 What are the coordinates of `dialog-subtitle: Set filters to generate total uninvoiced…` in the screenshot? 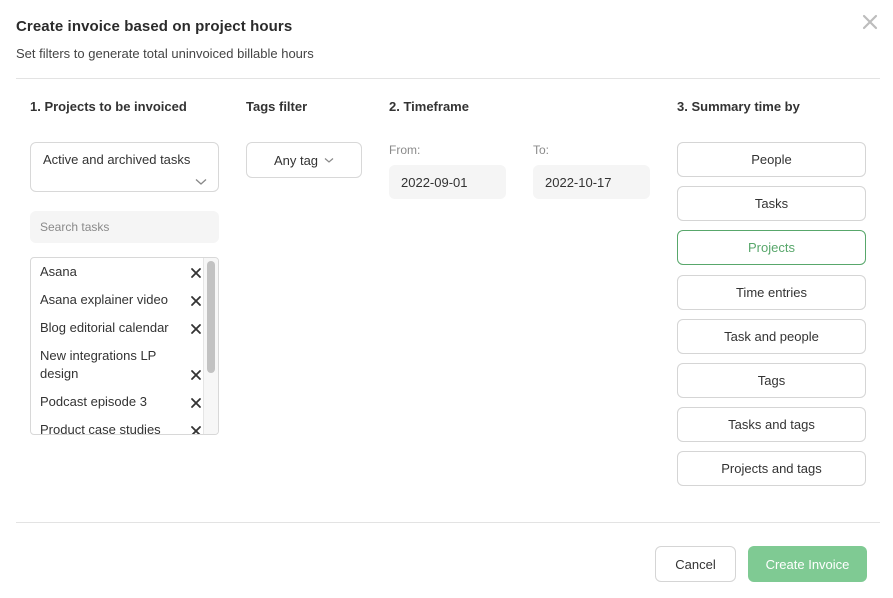 It's located at (165, 53).